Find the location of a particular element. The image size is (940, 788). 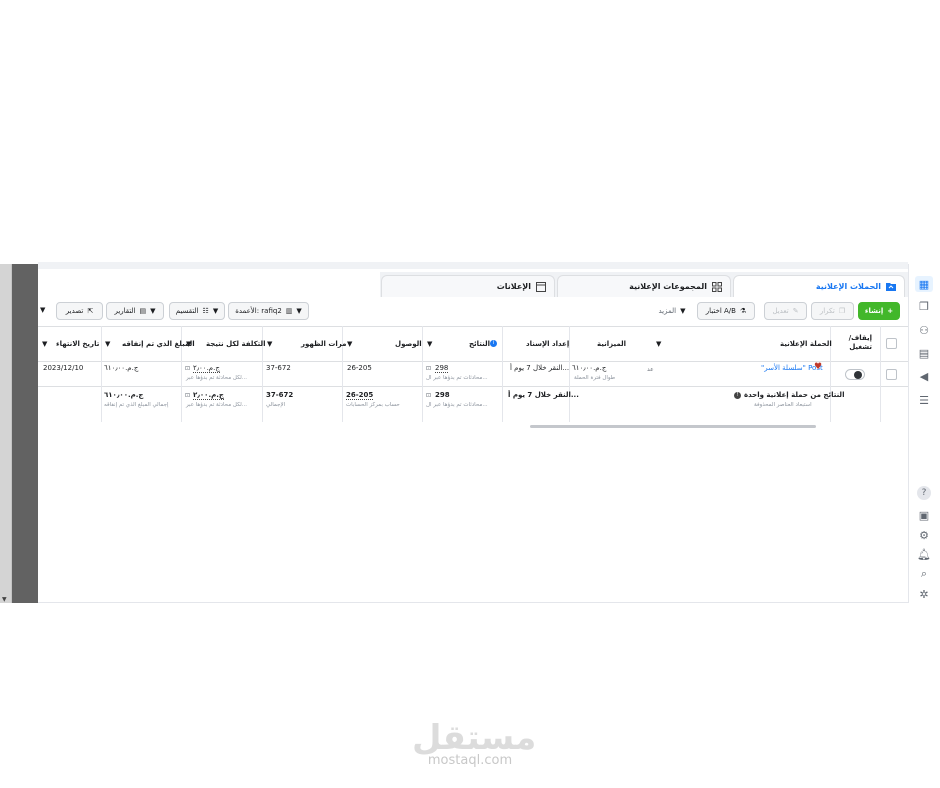

tab-ads: الإعلانات is located at coordinates (468, 286).